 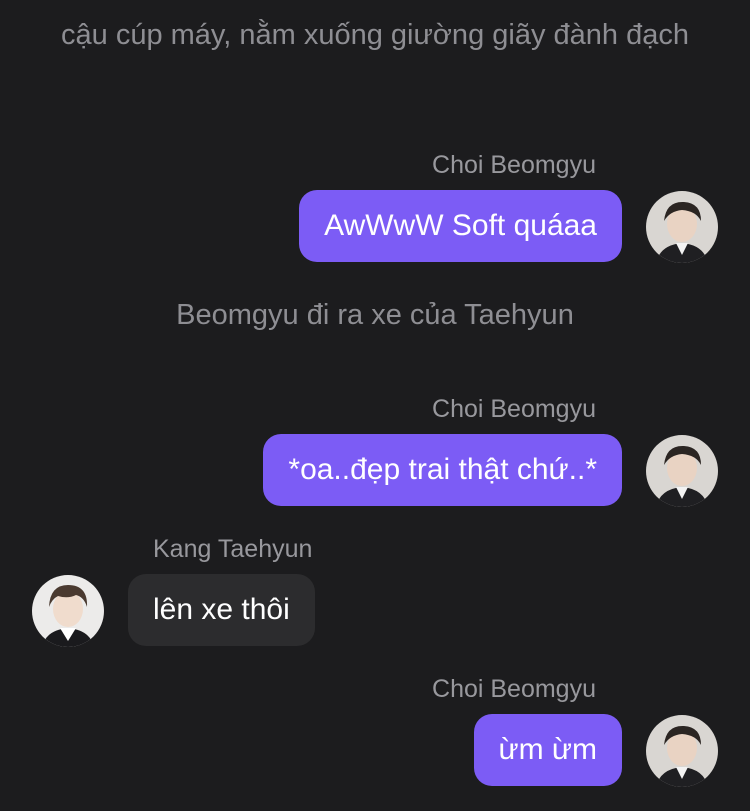 What do you see at coordinates (442, 470) in the screenshot?
I see `message-bubble-outgoing: *oa..đẹp trai thật chứ..*` at bounding box center [442, 470].